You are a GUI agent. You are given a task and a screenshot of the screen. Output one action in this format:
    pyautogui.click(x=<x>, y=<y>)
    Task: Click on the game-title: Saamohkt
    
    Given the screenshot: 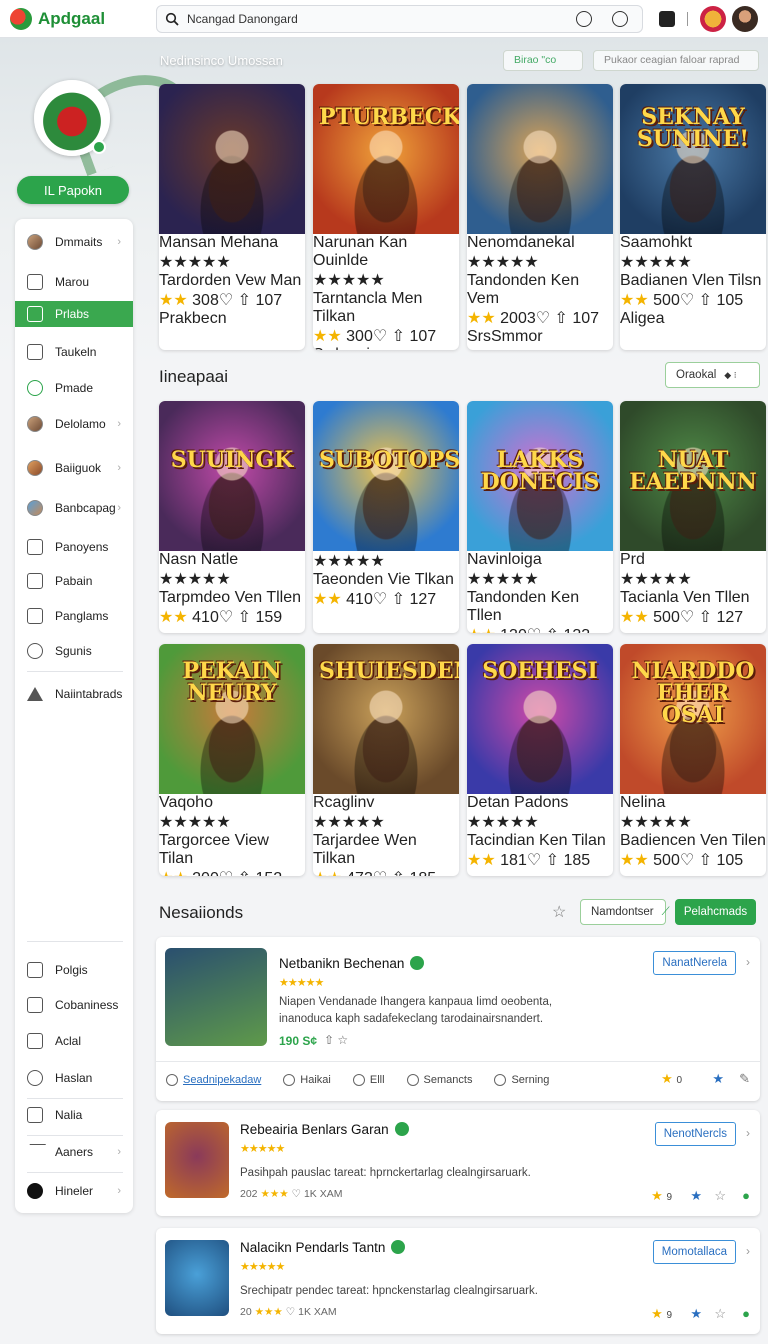 What is the action you would take?
    pyautogui.click(x=693, y=243)
    